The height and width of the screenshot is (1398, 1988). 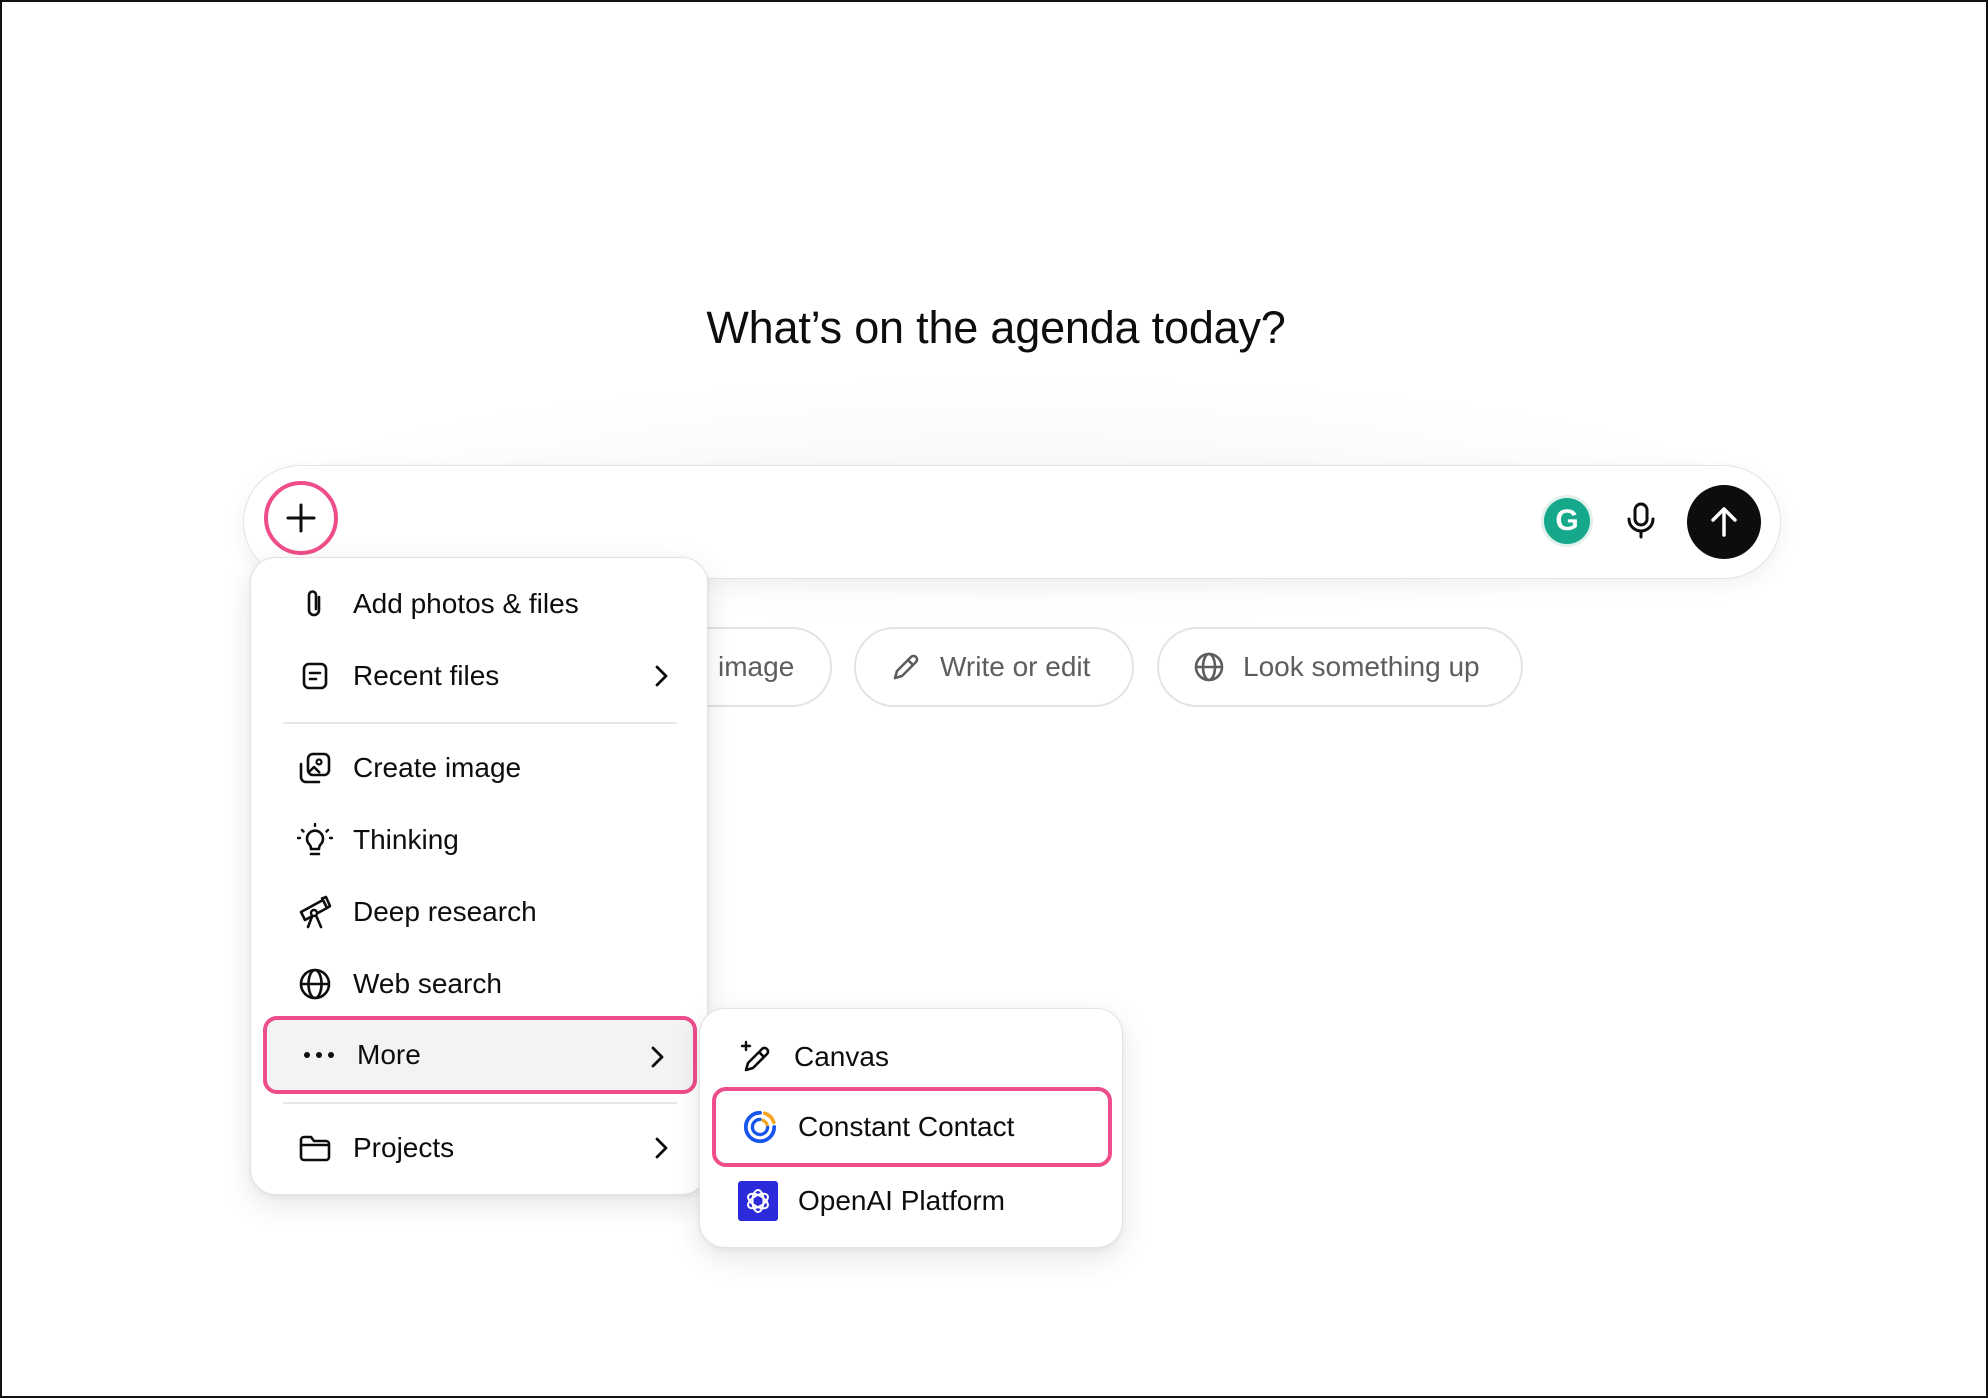 What do you see at coordinates (315, 768) in the screenshot?
I see `create-image-icon` at bounding box center [315, 768].